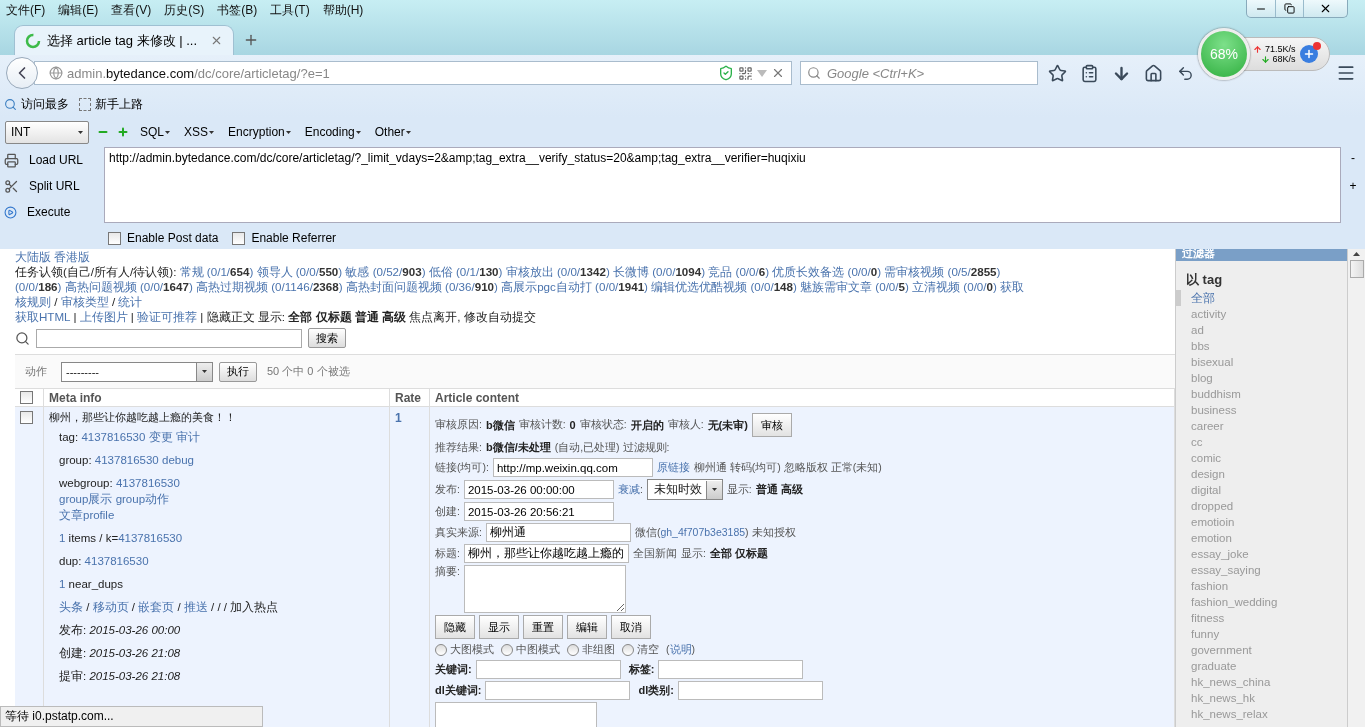 Image resolution: width=1365 pixels, height=727 pixels. Describe the element at coordinates (187, 437) in the screenshot. I see `meta-link: 审计` at that location.